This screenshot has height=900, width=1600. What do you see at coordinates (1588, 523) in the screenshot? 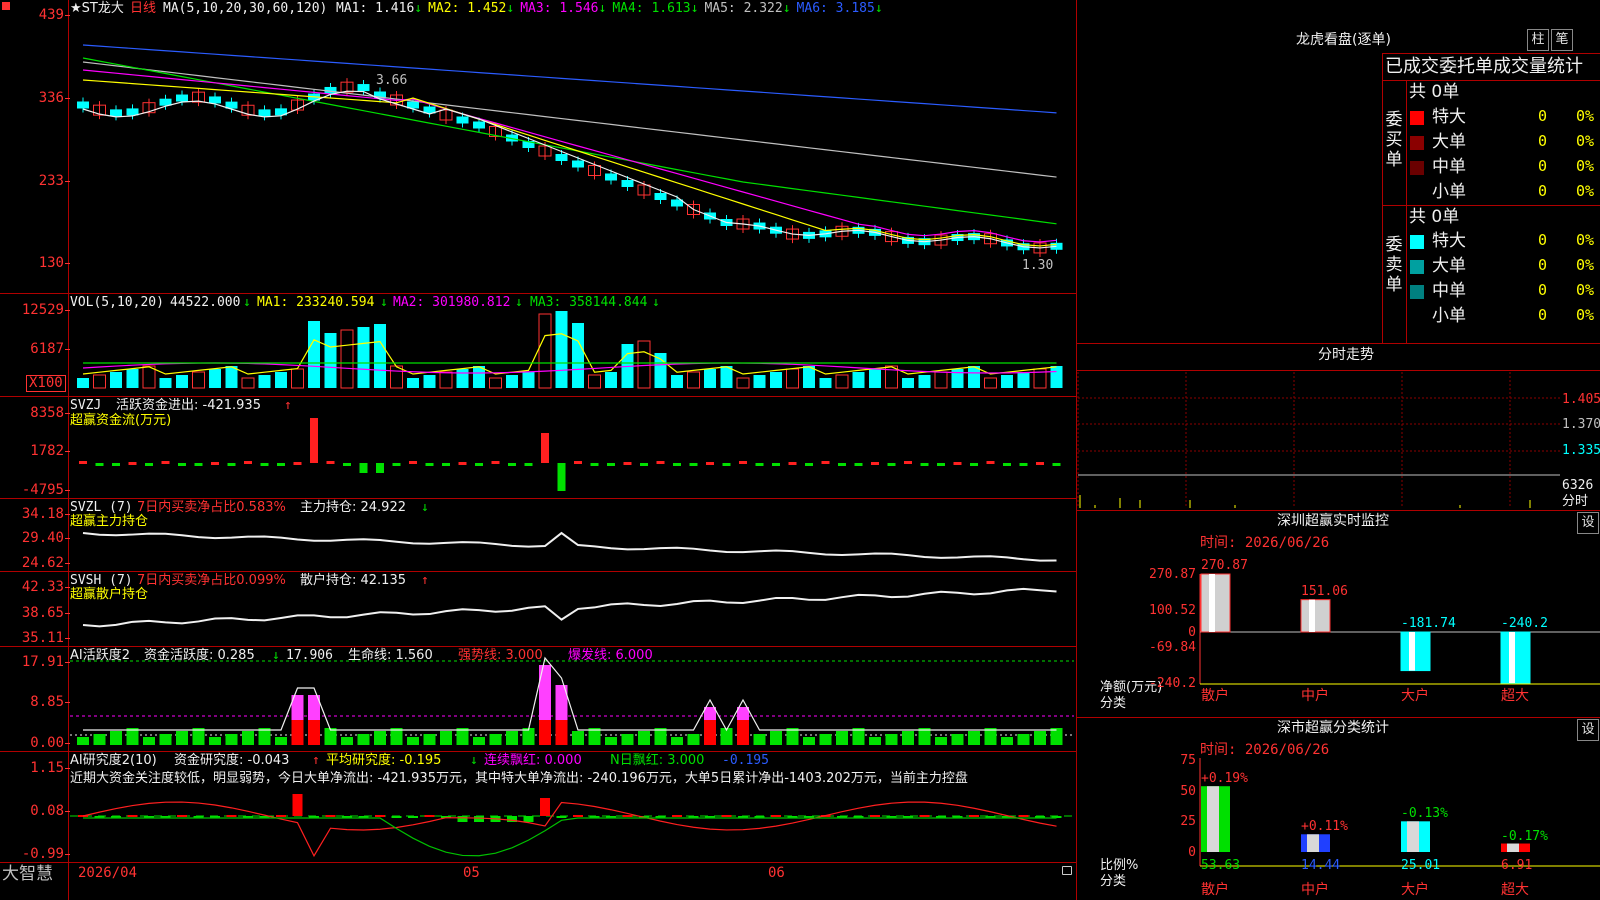
I see `monitor-settings-button: 设` at bounding box center [1588, 523].